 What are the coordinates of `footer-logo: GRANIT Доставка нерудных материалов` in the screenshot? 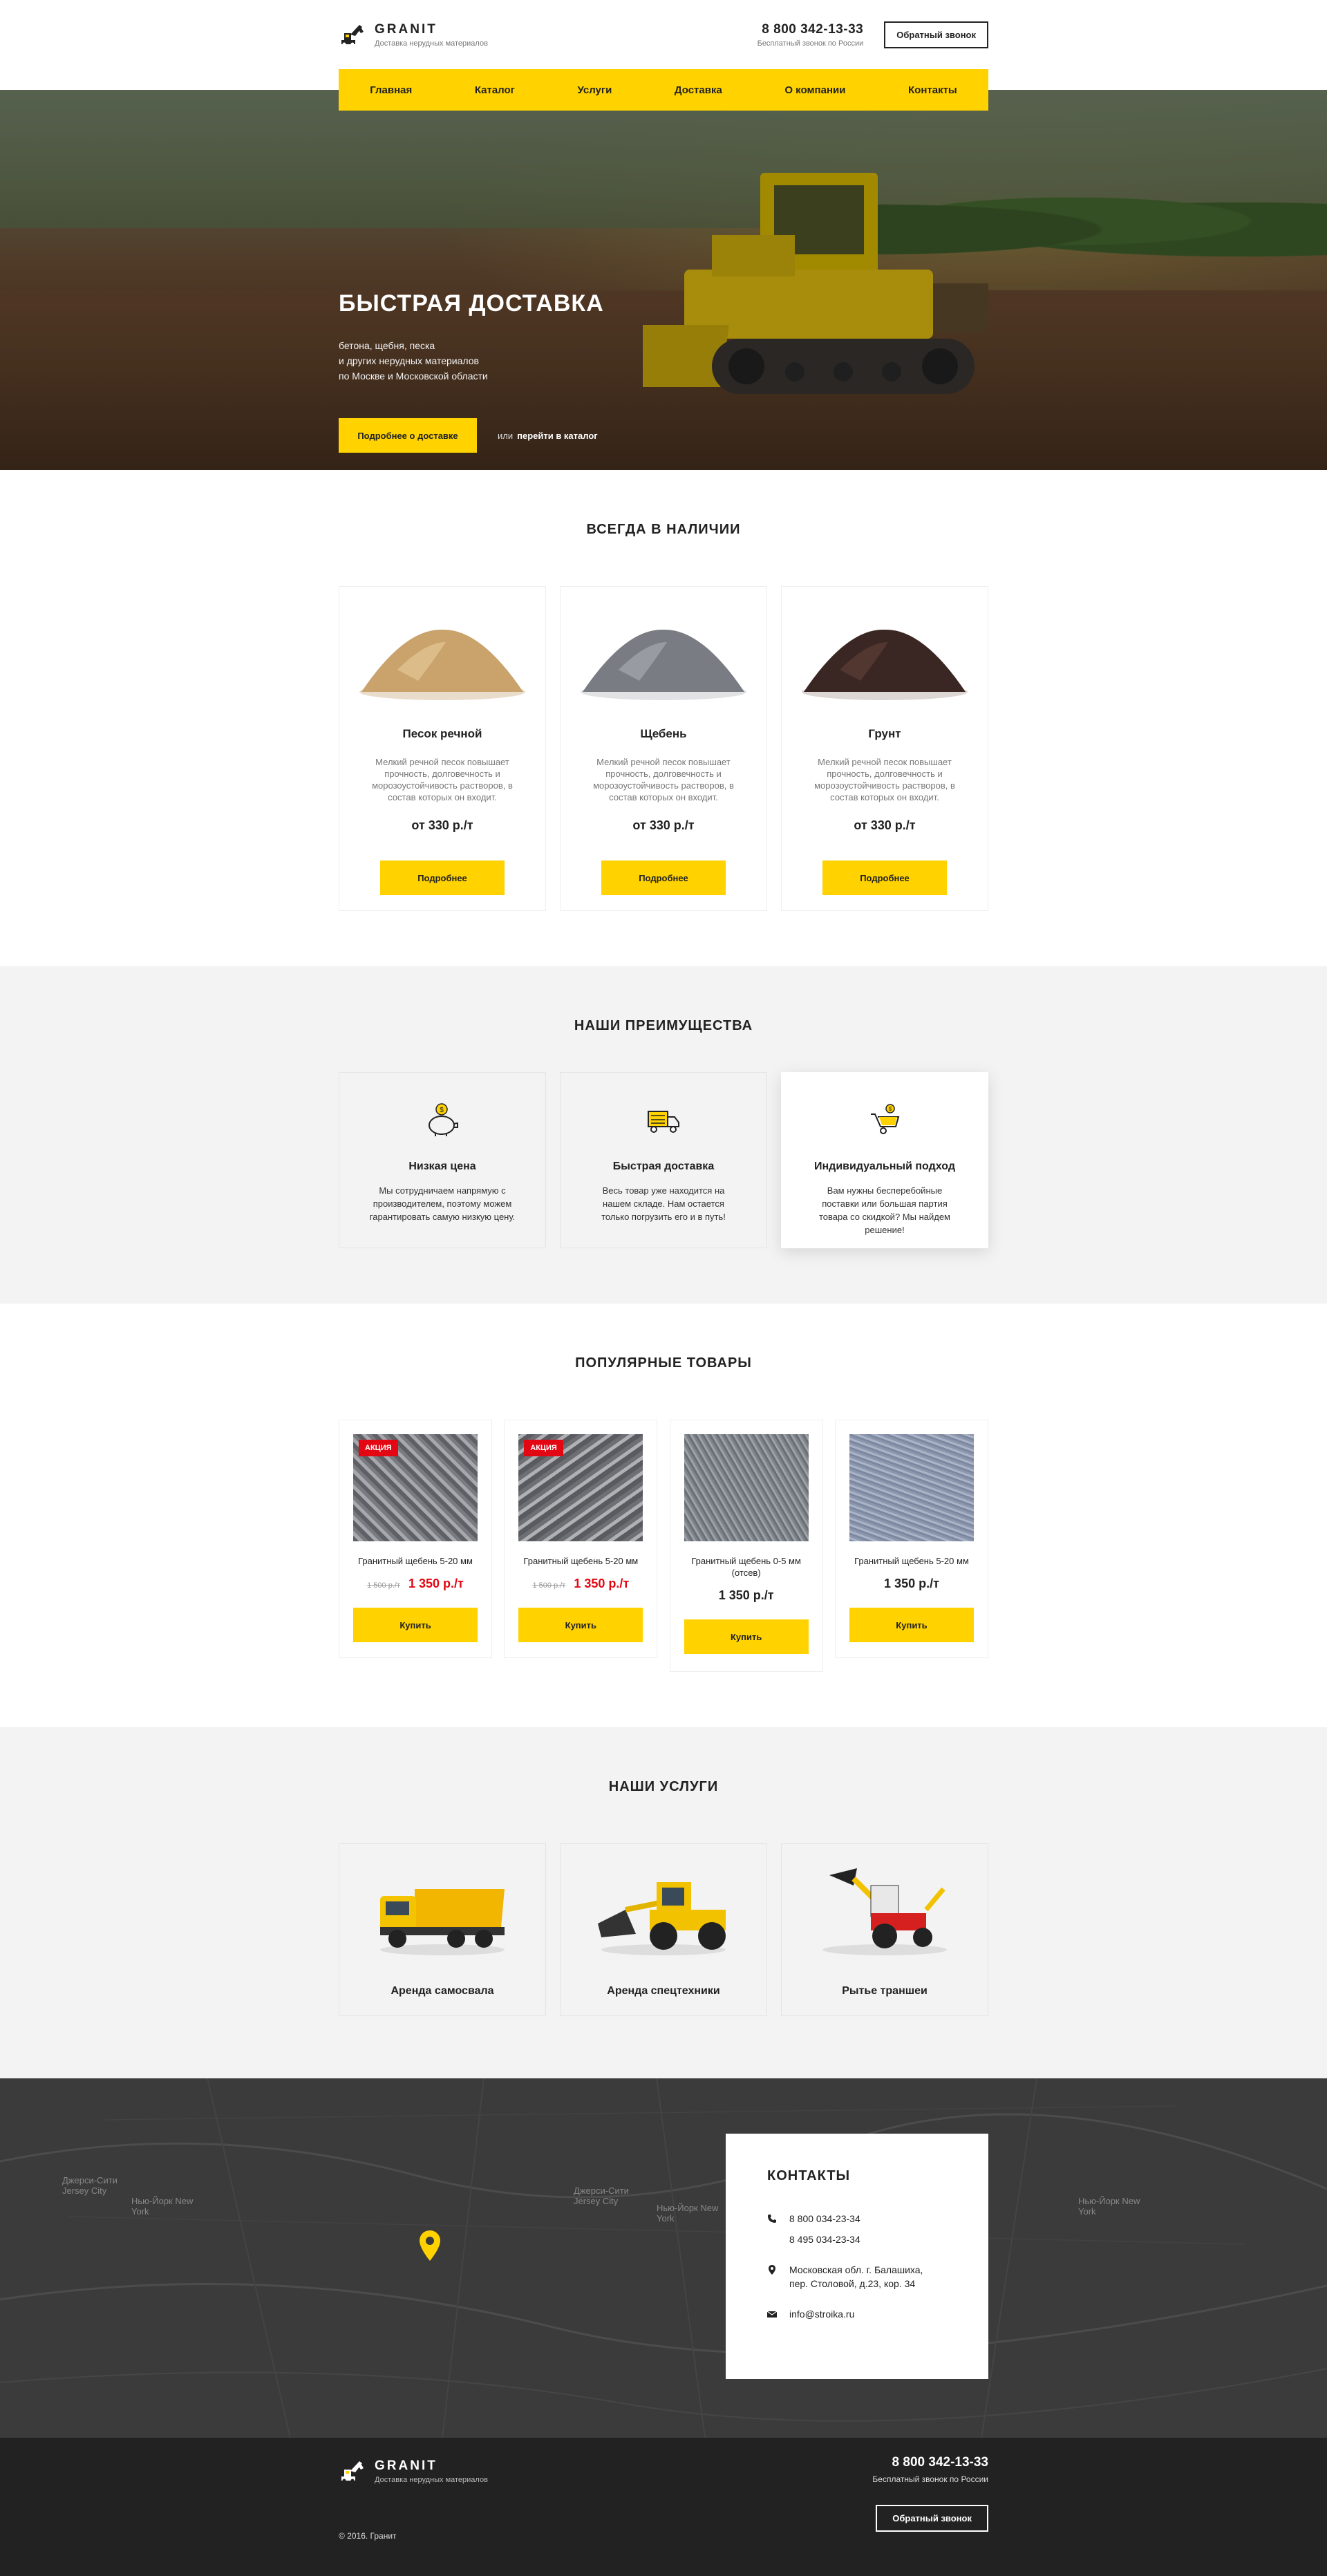 It's located at (413, 2471).